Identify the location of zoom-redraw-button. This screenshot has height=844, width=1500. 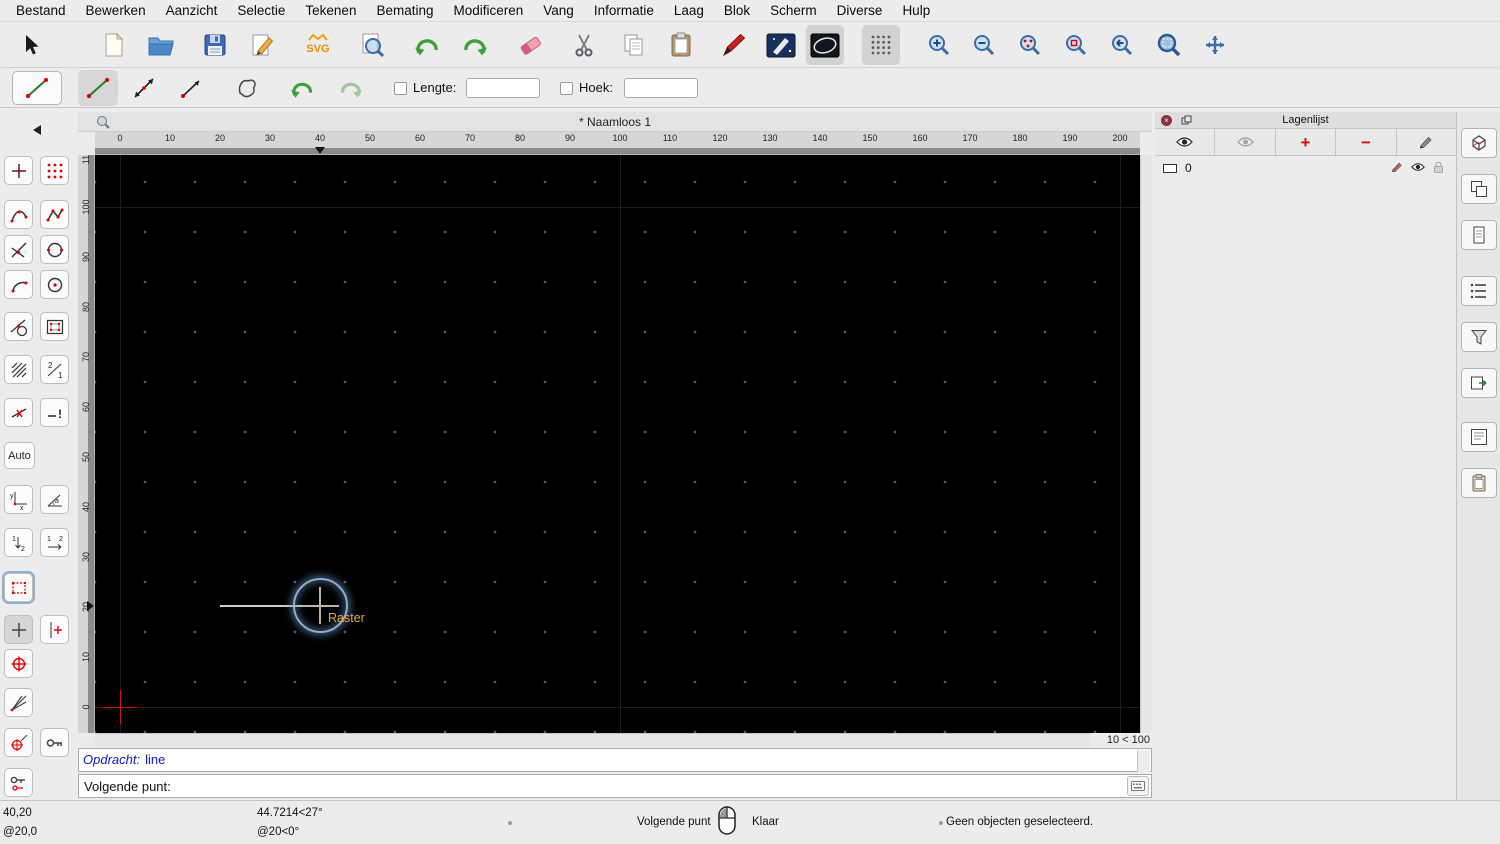
(1076, 45).